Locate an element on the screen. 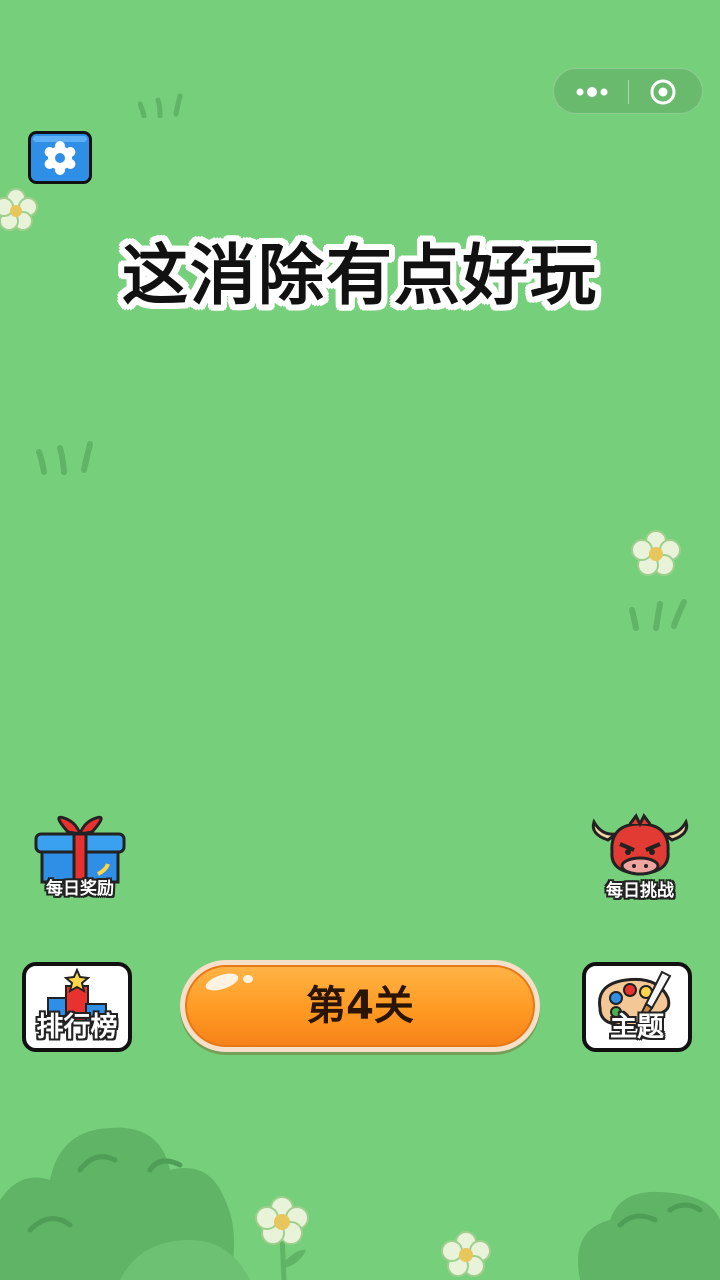 The image size is (720, 1280). miniprogram-capsule is located at coordinates (628, 91).